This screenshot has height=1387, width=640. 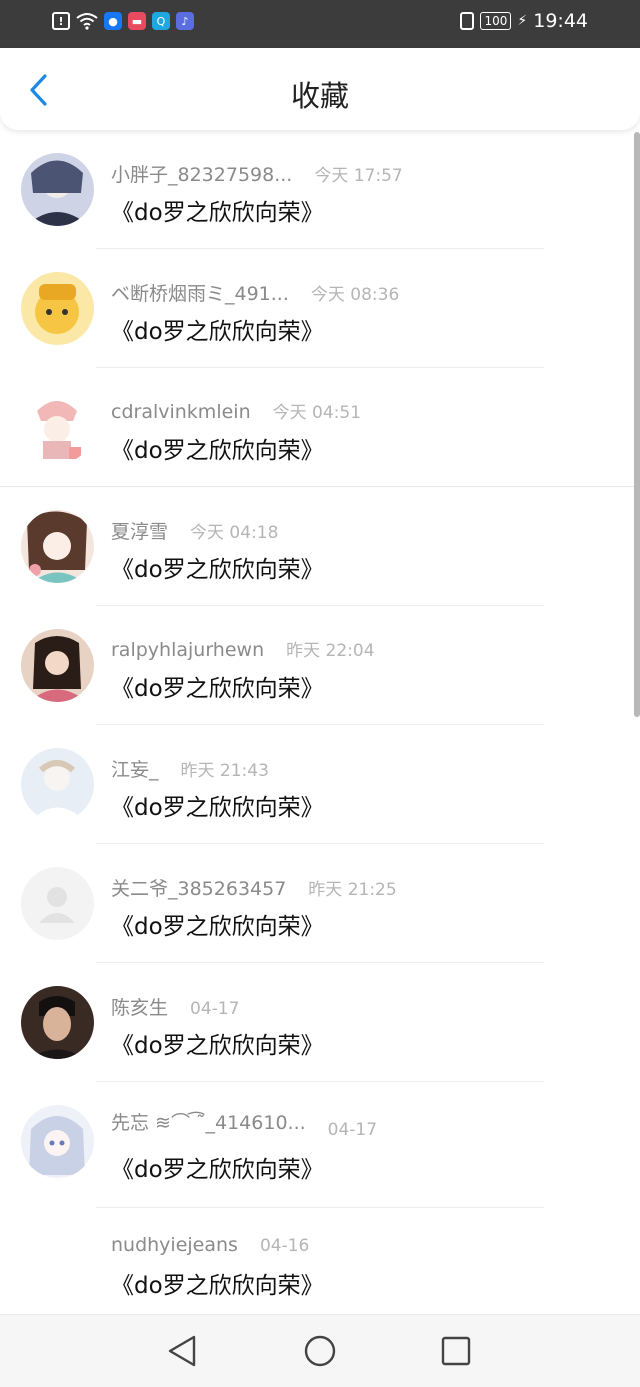 What do you see at coordinates (135, 770) in the screenshot?
I see `username: 江妄_` at bounding box center [135, 770].